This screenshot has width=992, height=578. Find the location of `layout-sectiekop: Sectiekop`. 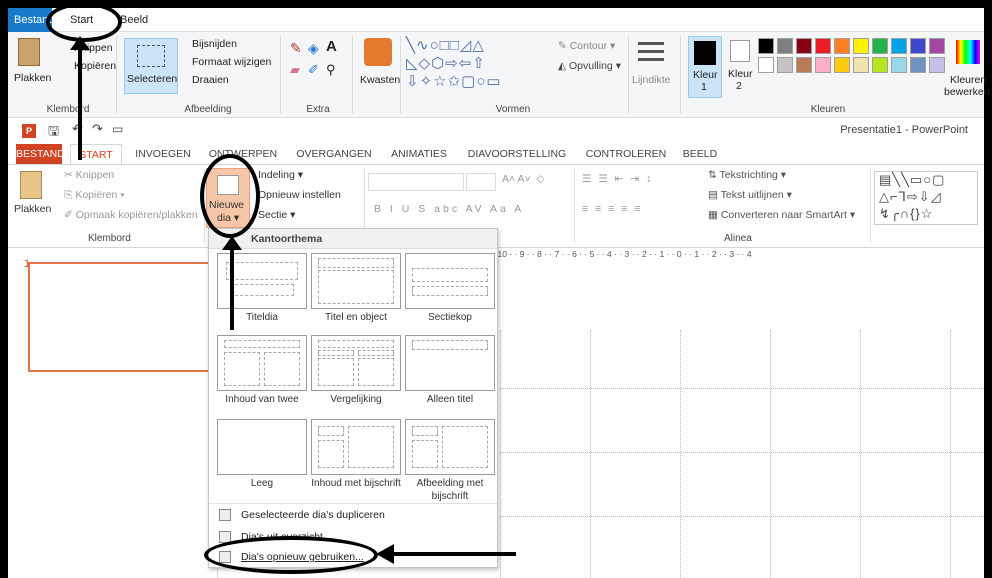

layout-sectiekop: Sectiekop is located at coordinates (450, 296).